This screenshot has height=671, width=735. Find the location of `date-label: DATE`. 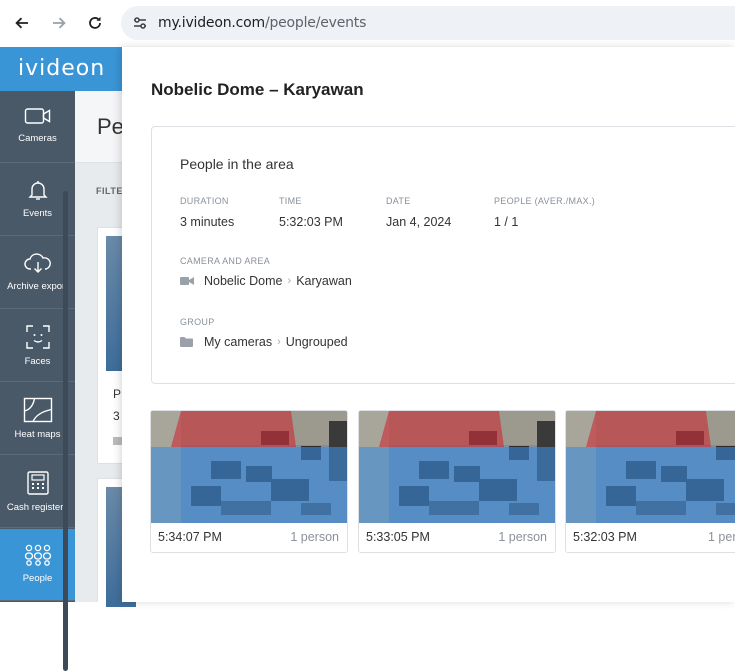

date-label: DATE is located at coordinates (398, 201).